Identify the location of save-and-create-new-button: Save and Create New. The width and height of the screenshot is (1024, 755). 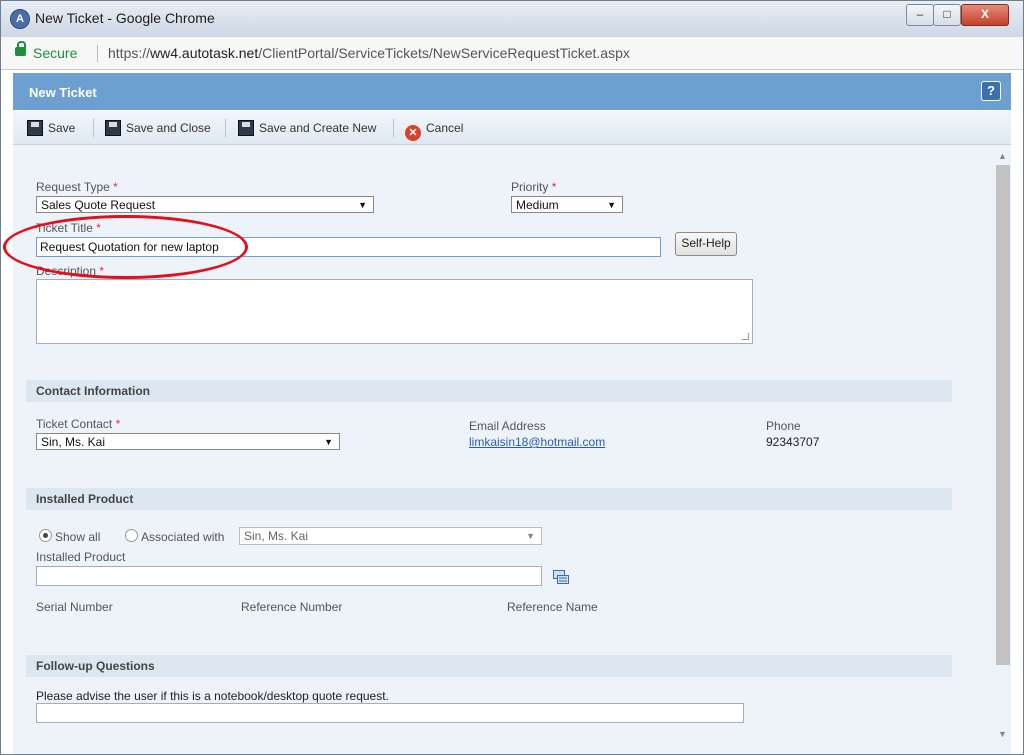
(307, 128).